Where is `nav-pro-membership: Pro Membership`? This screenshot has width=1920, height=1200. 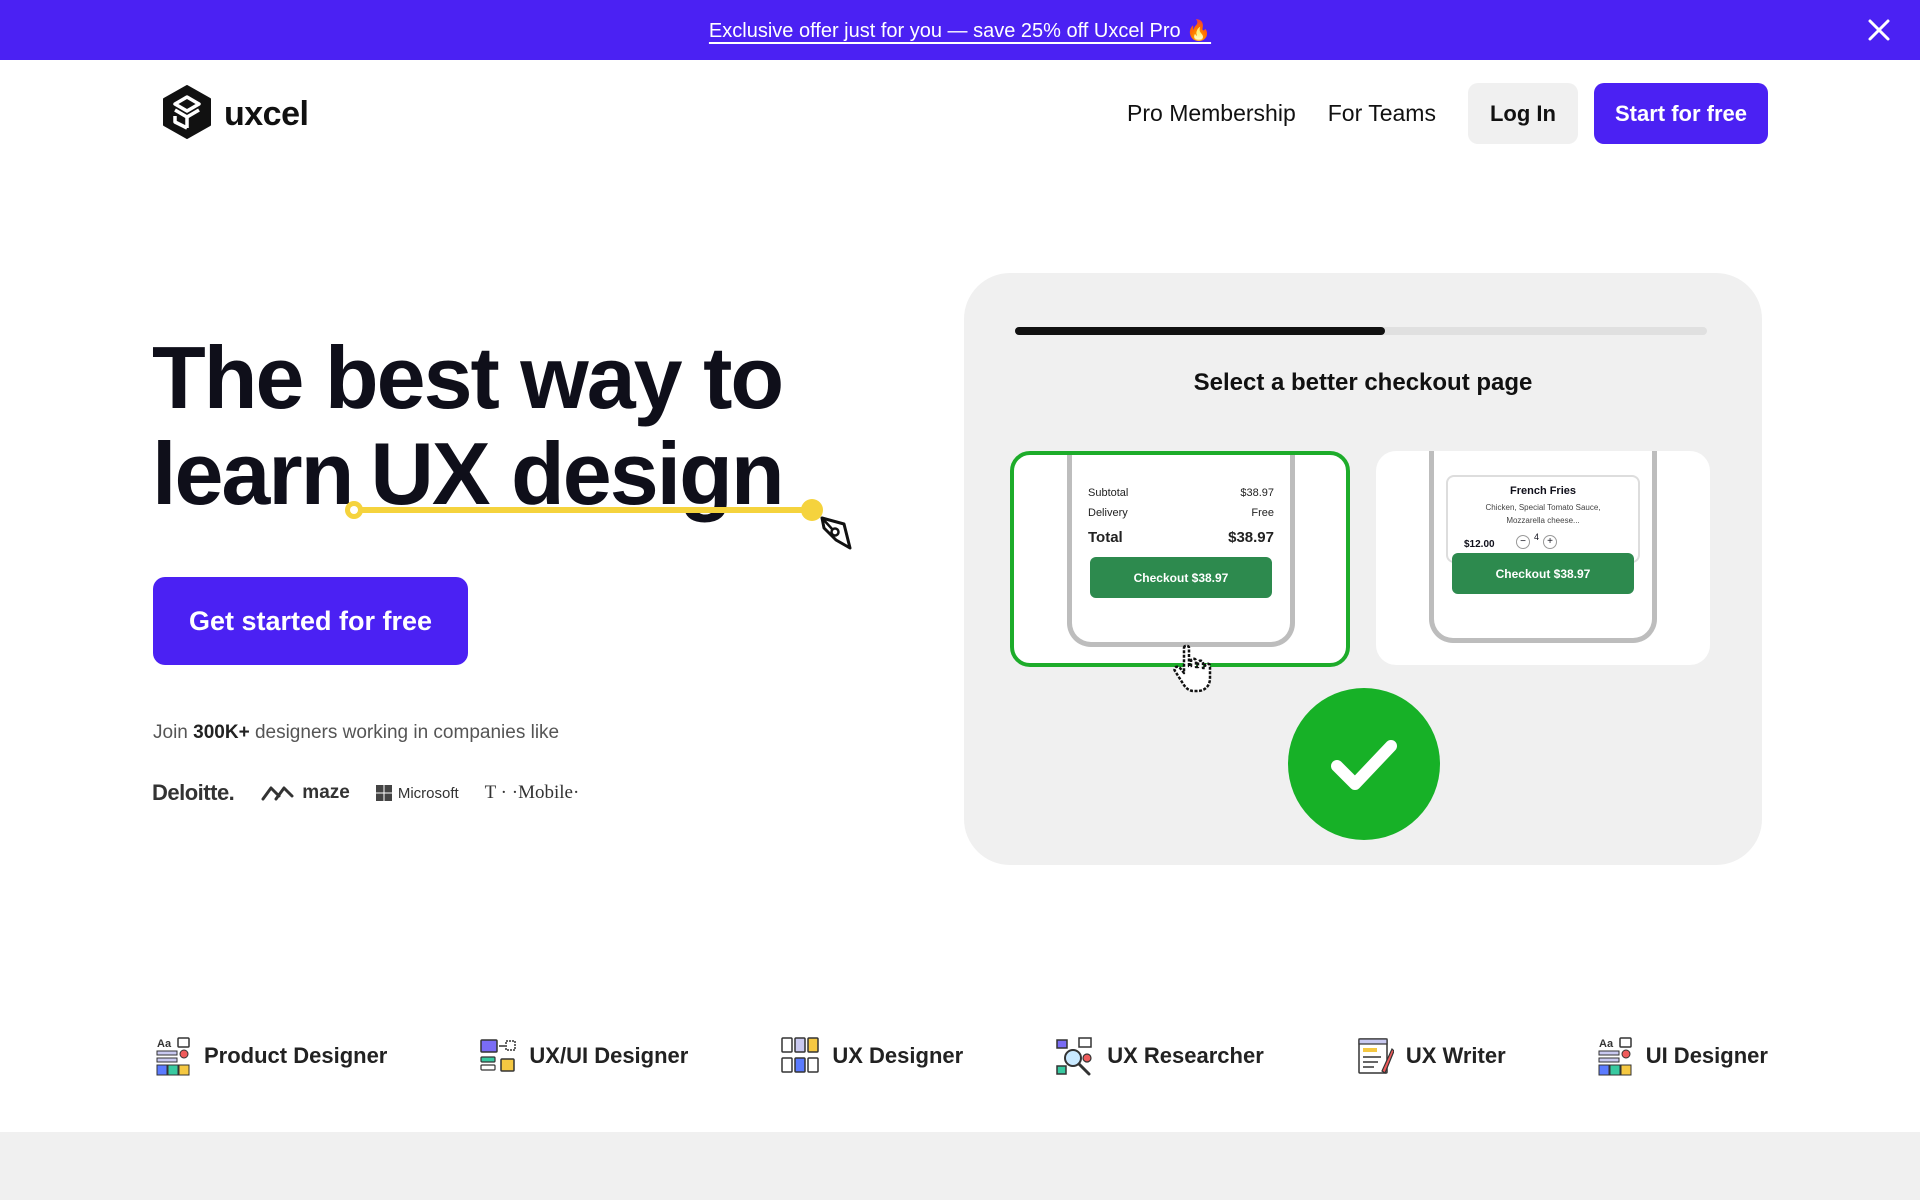
nav-pro-membership: Pro Membership is located at coordinates (1211, 113).